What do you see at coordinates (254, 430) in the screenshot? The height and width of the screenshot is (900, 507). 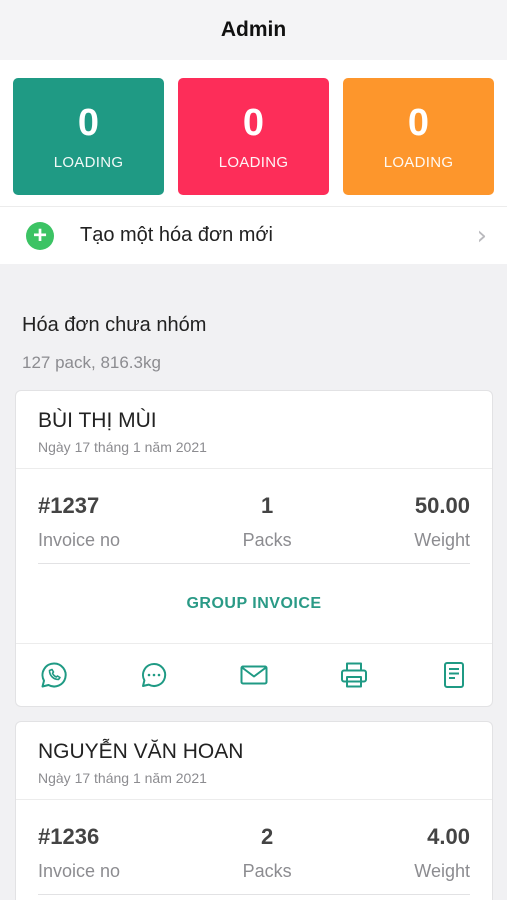 I see `invoice-card-header: BÙI THỊ MÙI Ngày 17 tháng 1 năm 2021` at bounding box center [254, 430].